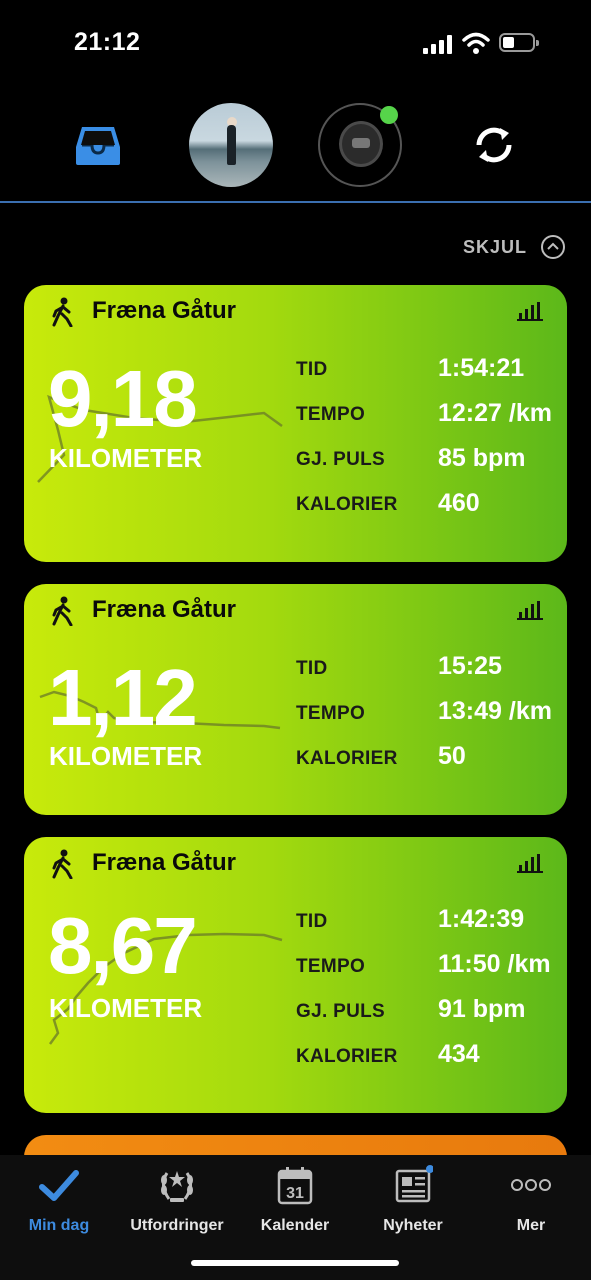 This screenshot has width=591, height=1280. Describe the element at coordinates (414, 1184) in the screenshot. I see `news-icon` at that location.